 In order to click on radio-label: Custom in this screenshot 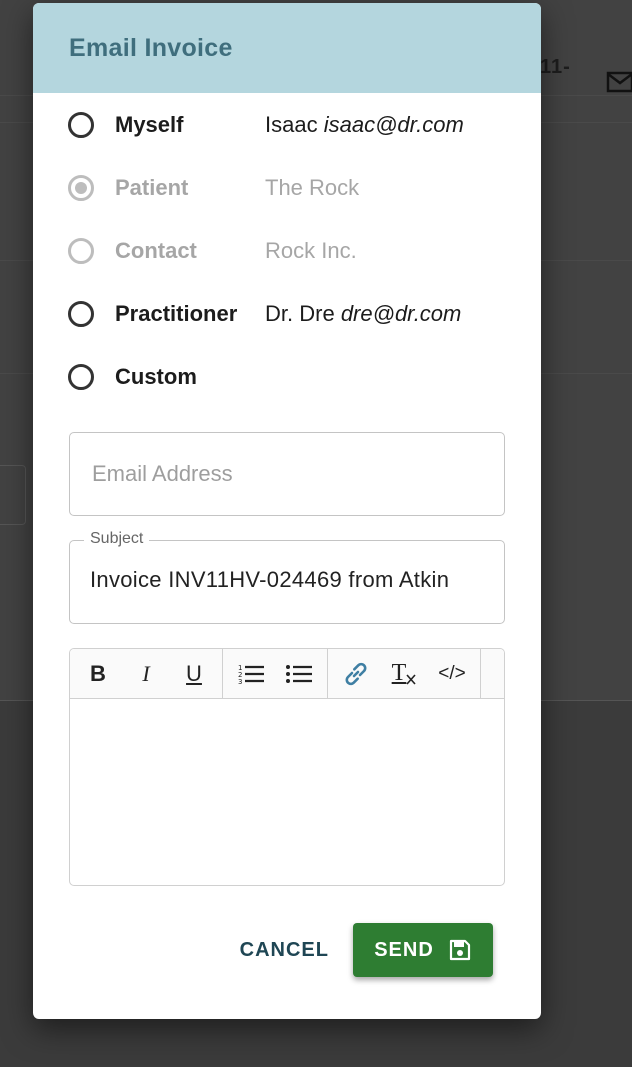, I will do `click(156, 376)`.